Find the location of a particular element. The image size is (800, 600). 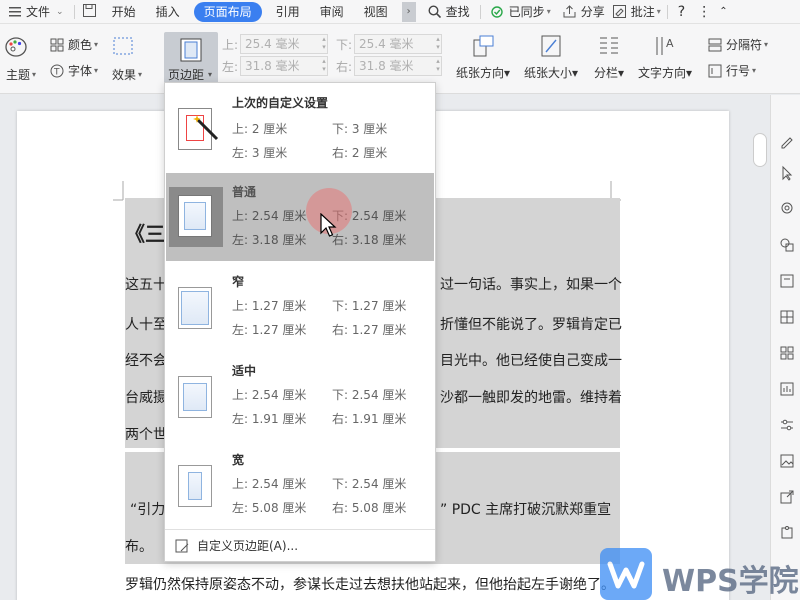

more-tabs-button: › is located at coordinates (408, 11).